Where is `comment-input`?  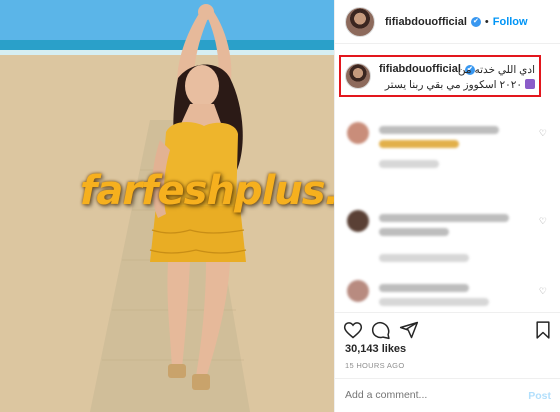 comment-input is located at coordinates (430, 395).